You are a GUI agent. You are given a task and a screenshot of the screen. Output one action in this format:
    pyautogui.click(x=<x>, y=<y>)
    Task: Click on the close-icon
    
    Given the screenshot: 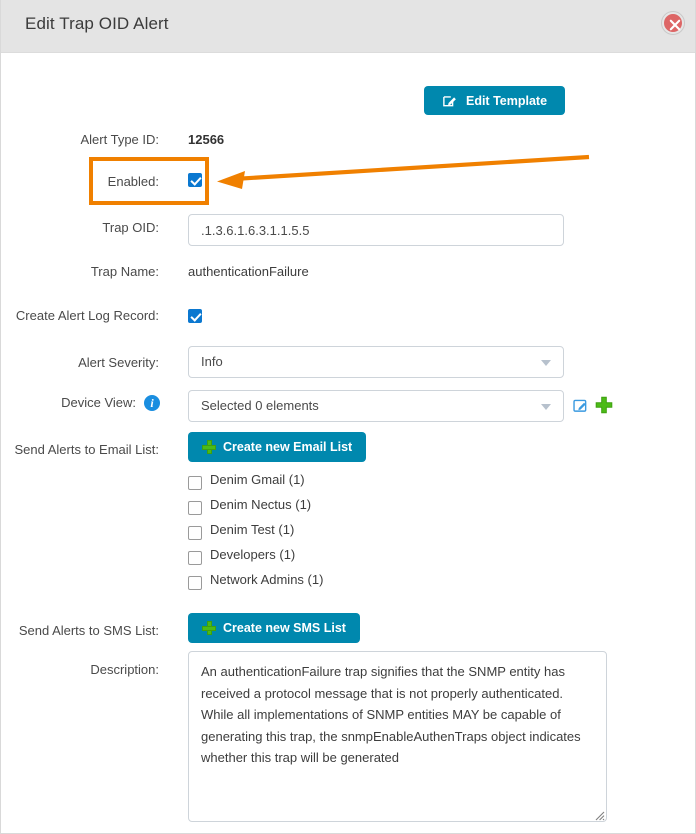 What is the action you would take?
    pyautogui.click(x=673, y=23)
    